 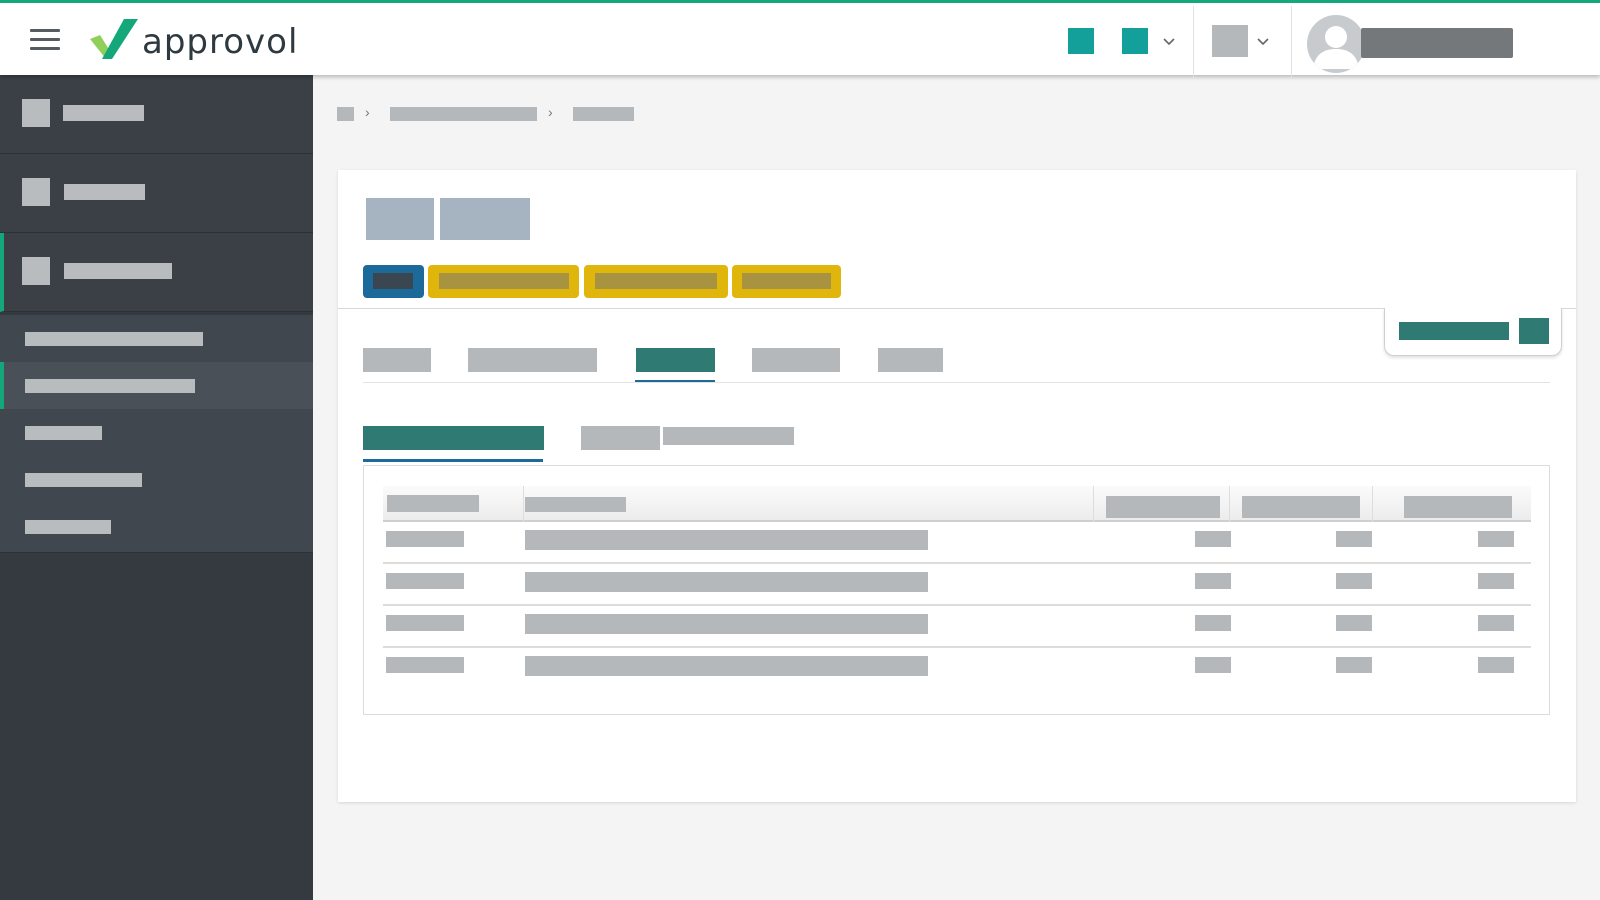 I want to click on action-dropdown, so click(x=1473, y=332).